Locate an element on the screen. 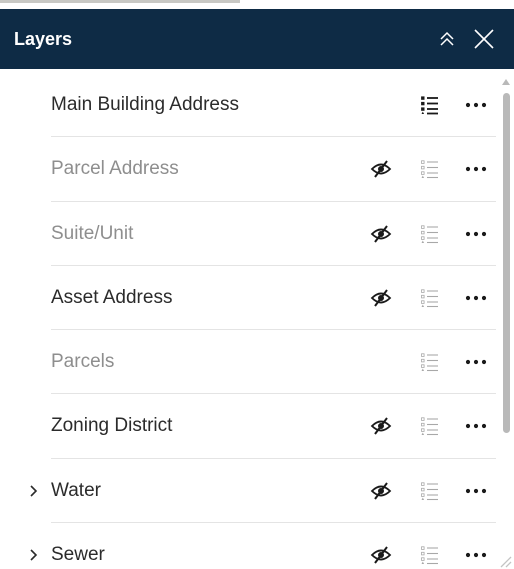  layer-label: Parcel Address is located at coordinates (115, 169).